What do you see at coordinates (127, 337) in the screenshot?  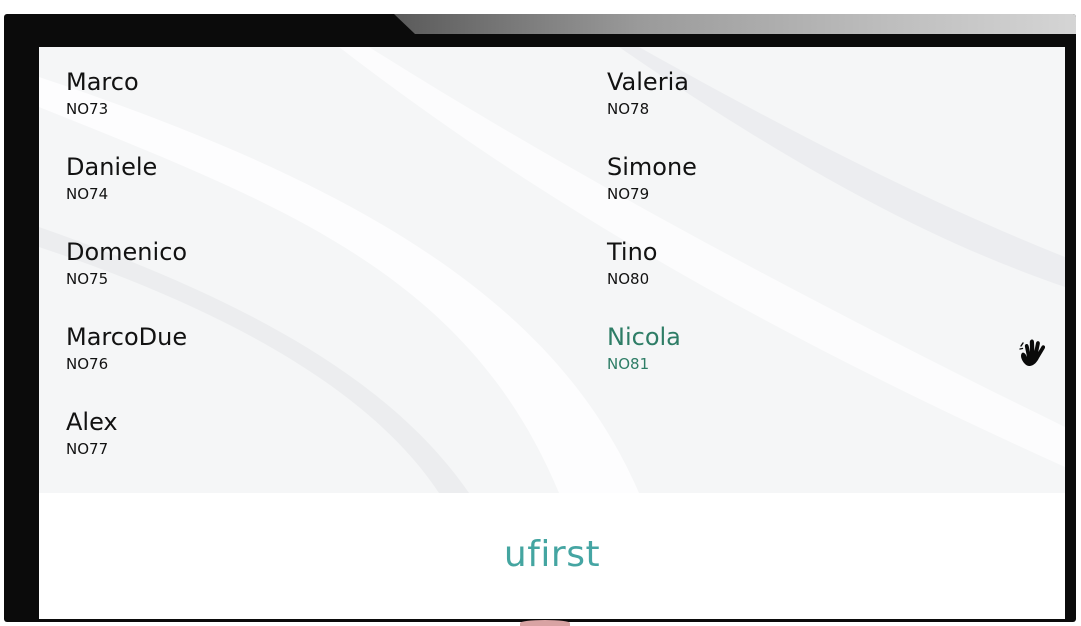 I see `queue-item-name: MarcoDue` at bounding box center [127, 337].